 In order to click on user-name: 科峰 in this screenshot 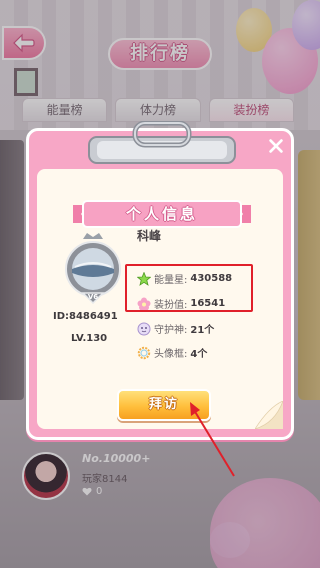, I will do `click(149, 236)`.